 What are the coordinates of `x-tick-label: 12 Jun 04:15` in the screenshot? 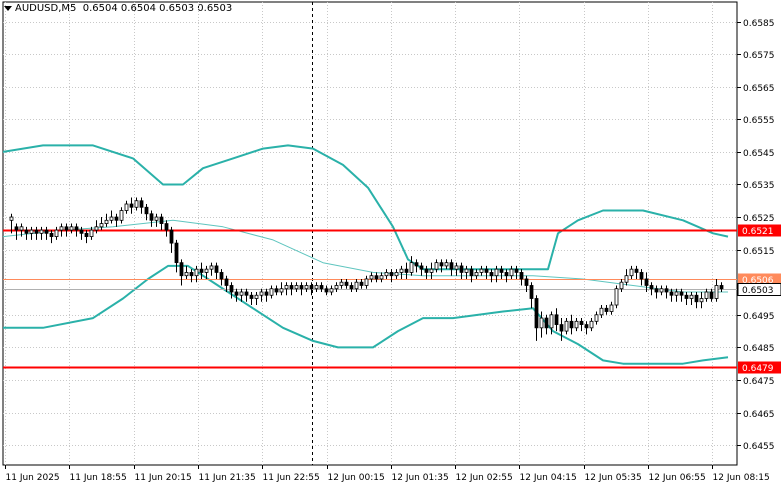 It's located at (548, 478).